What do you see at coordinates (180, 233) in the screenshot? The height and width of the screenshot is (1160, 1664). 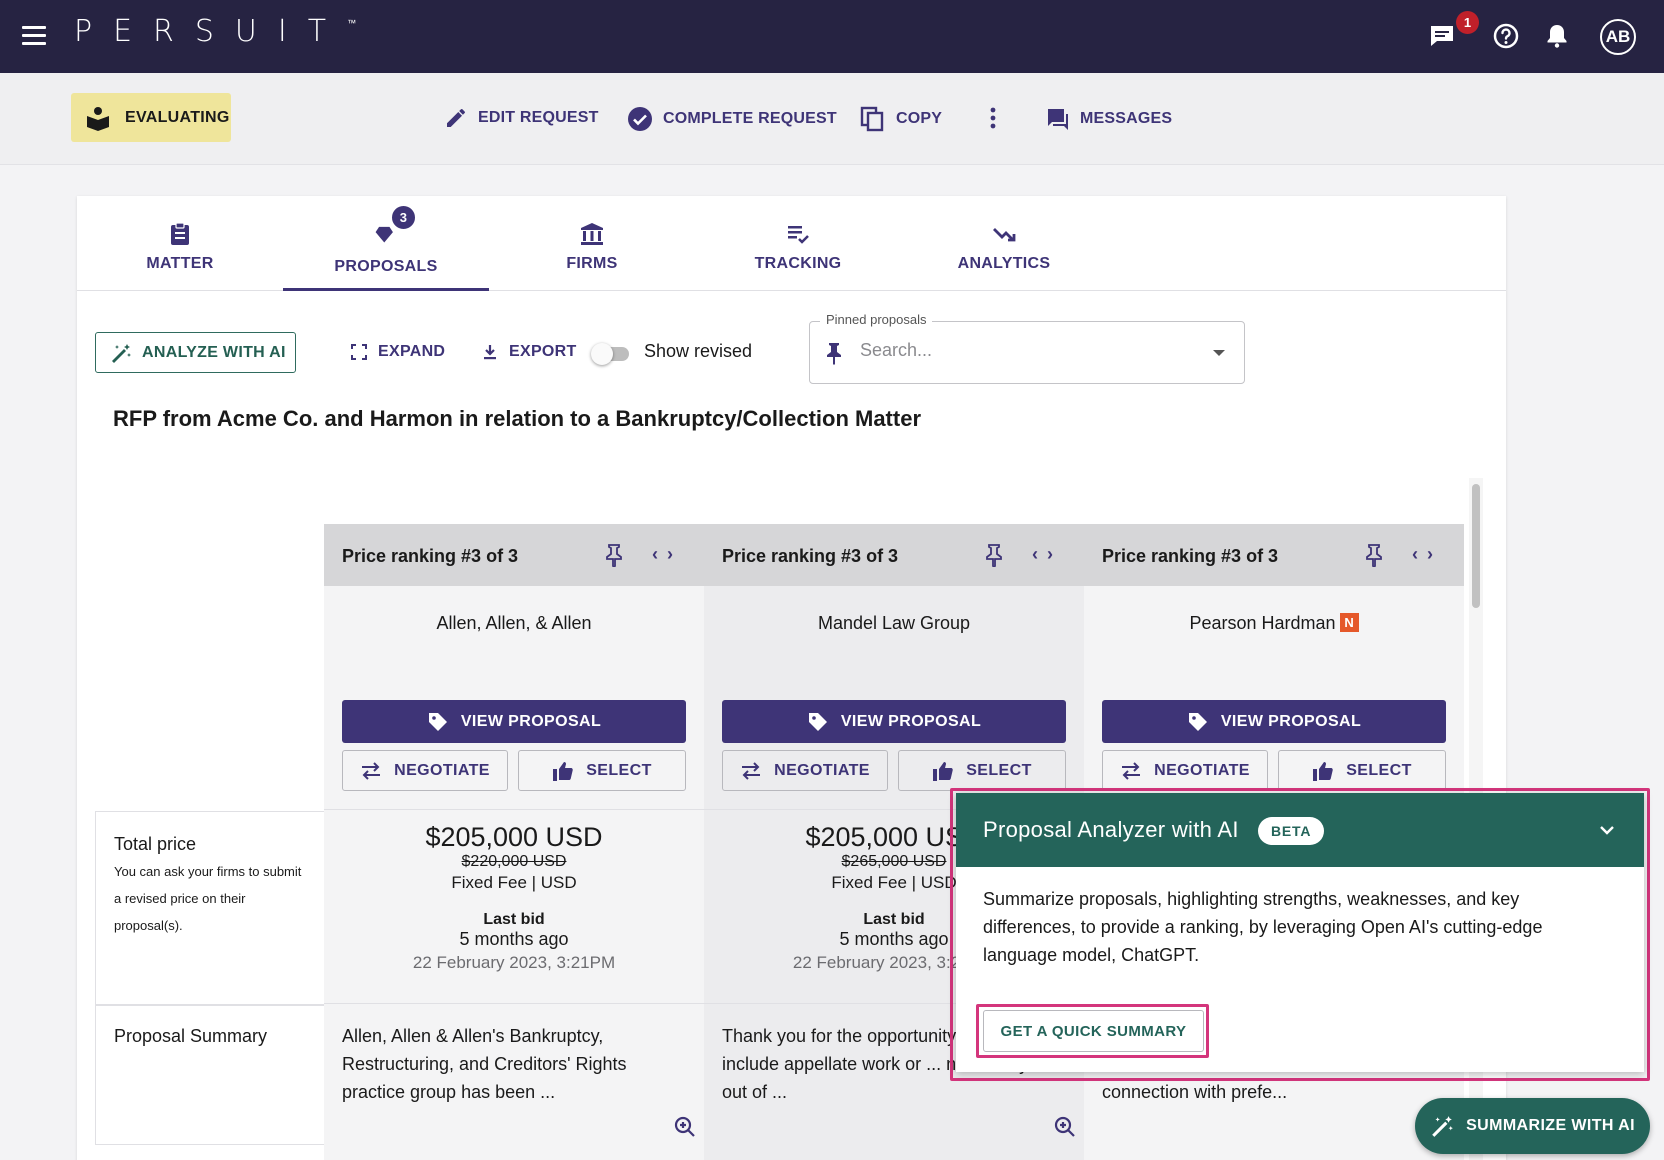 I see `clipboard-icon` at bounding box center [180, 233].